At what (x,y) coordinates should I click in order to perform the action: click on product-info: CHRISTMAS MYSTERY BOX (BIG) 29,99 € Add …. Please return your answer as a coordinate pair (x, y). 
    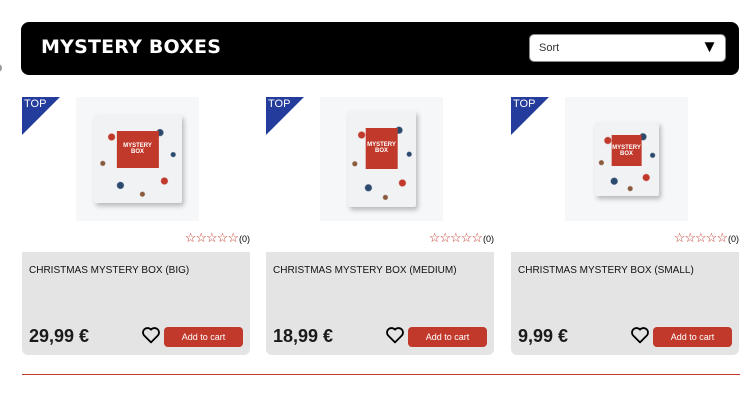
    Looking at the image, I should click on (136, 303).